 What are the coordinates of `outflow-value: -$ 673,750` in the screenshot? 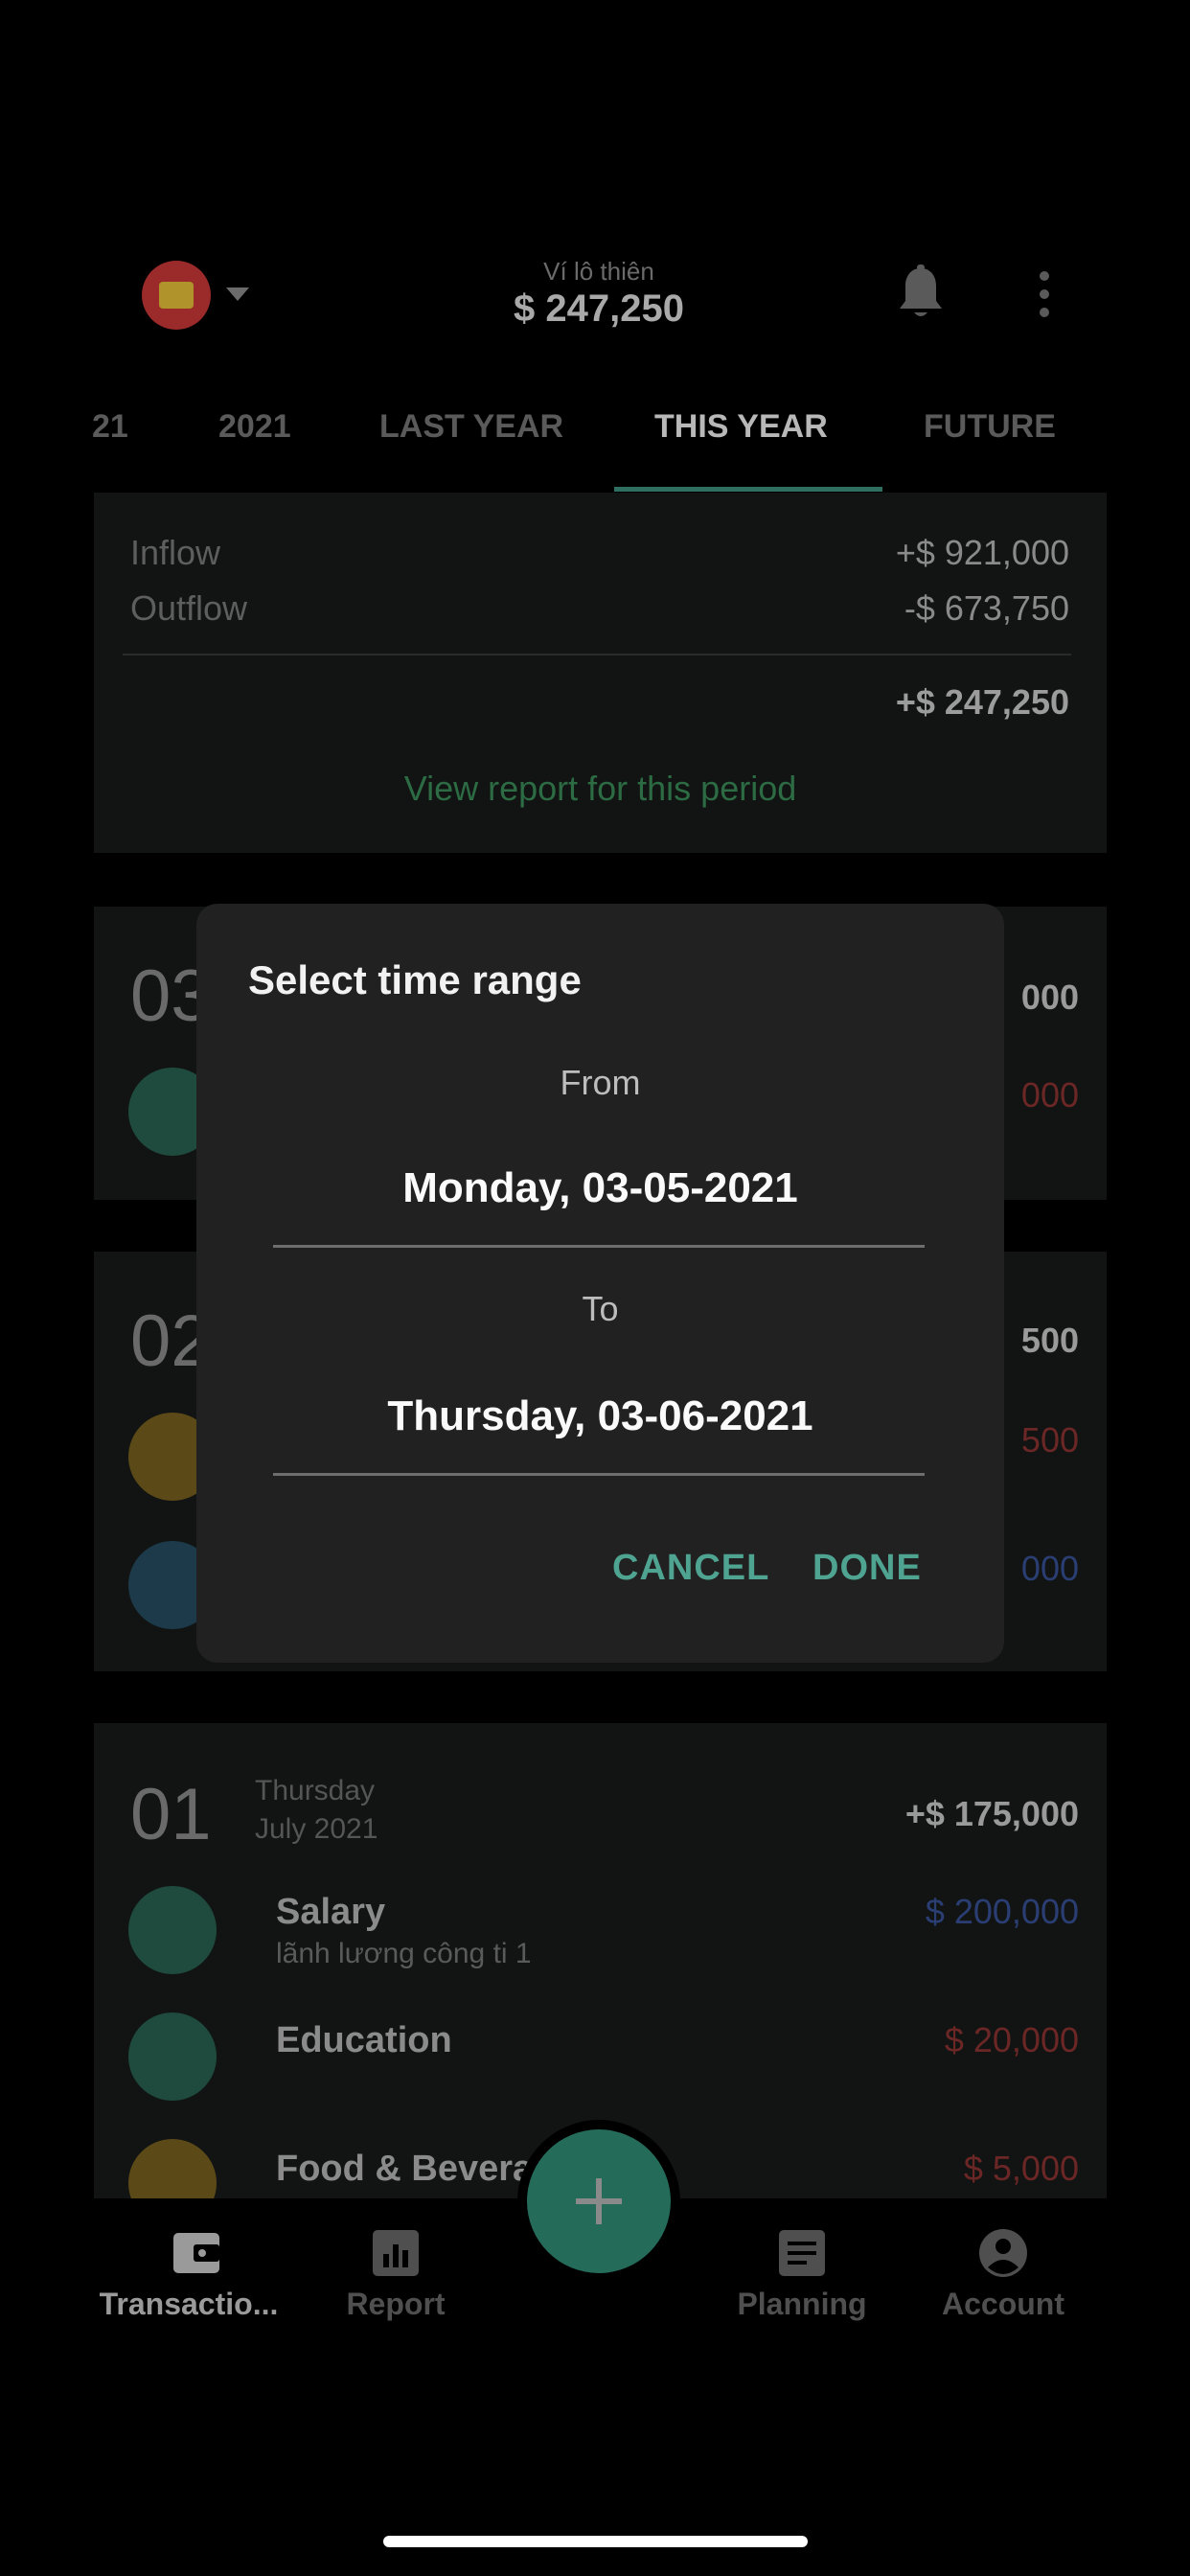 It's located at (986, 608).